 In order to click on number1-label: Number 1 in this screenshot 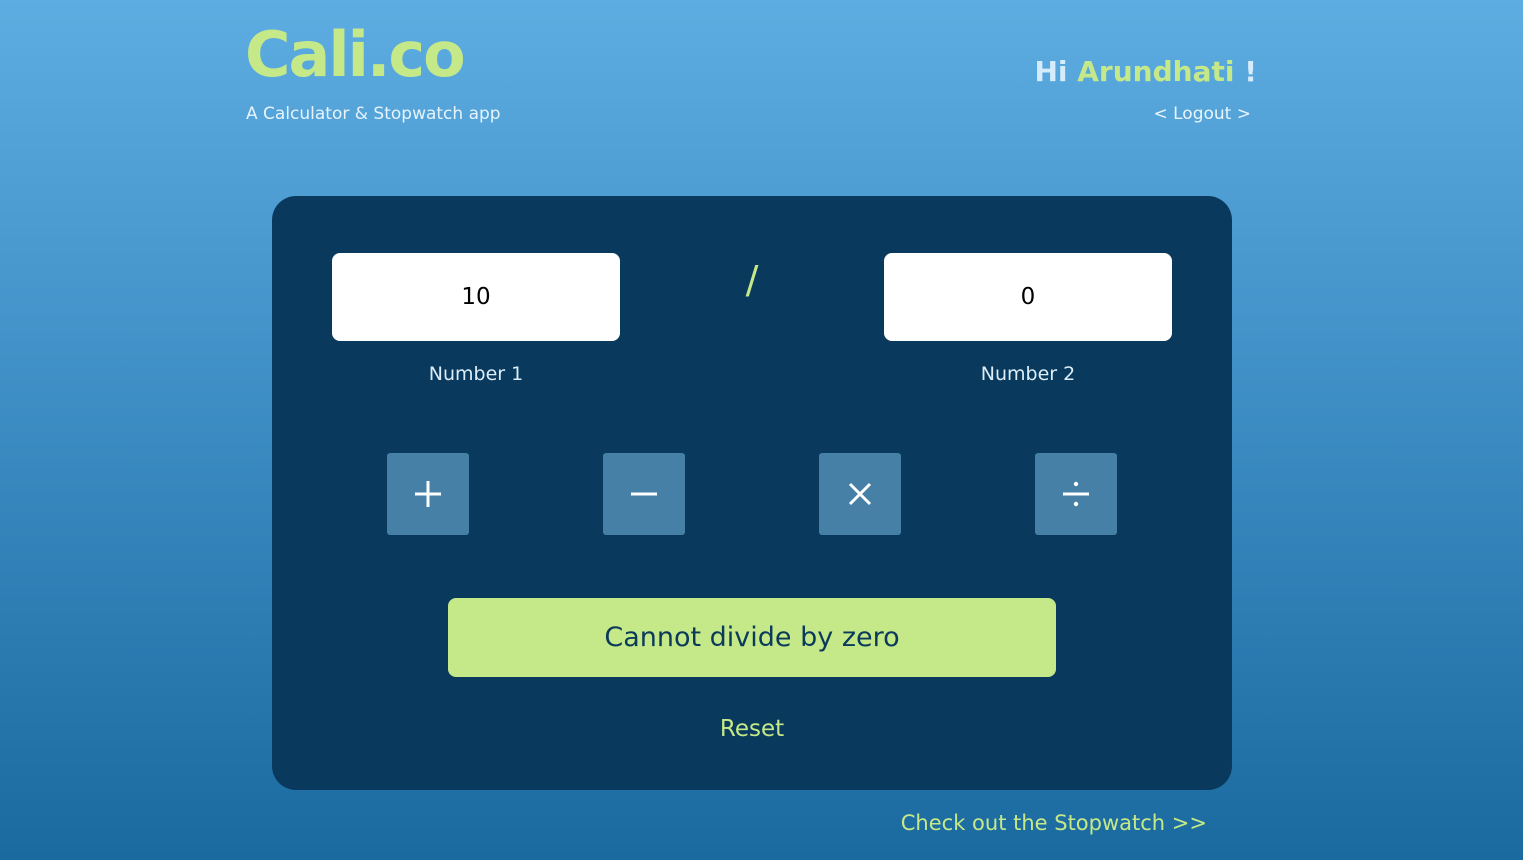, I will do `click(476, 374)`.